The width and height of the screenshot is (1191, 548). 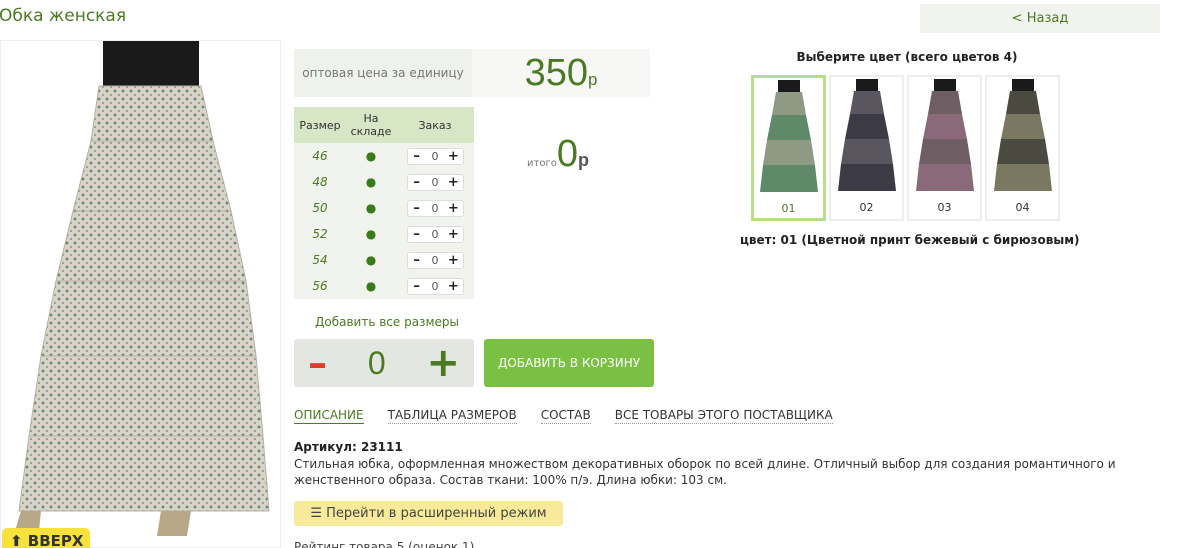 I want to click on order-header: Заказ, so click(x=435, y=125).